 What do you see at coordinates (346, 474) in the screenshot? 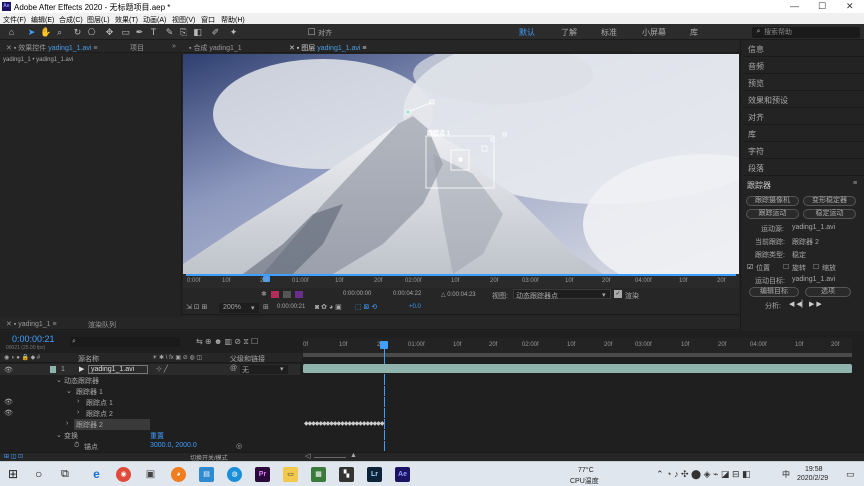
I see `app-icon: ▚` at bounding box center [346, 474].